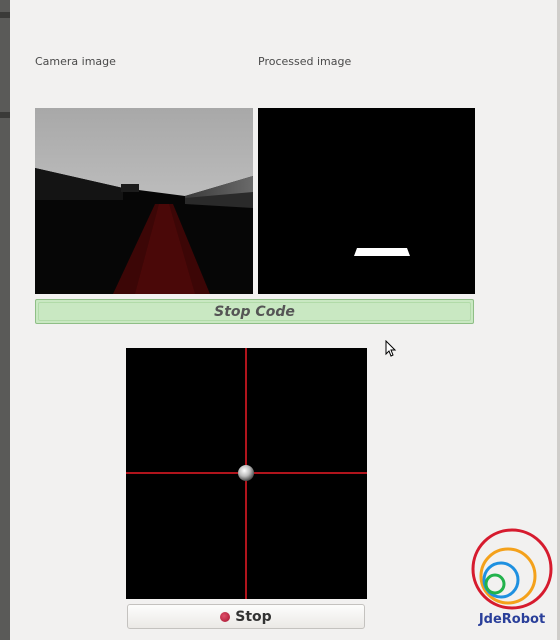 Image resolution: width=560 pixels, height=640 pixels. Describe the element at coordinates (75, 61) in the screenshot. I see `camera-image-label: Camera image` at that location.